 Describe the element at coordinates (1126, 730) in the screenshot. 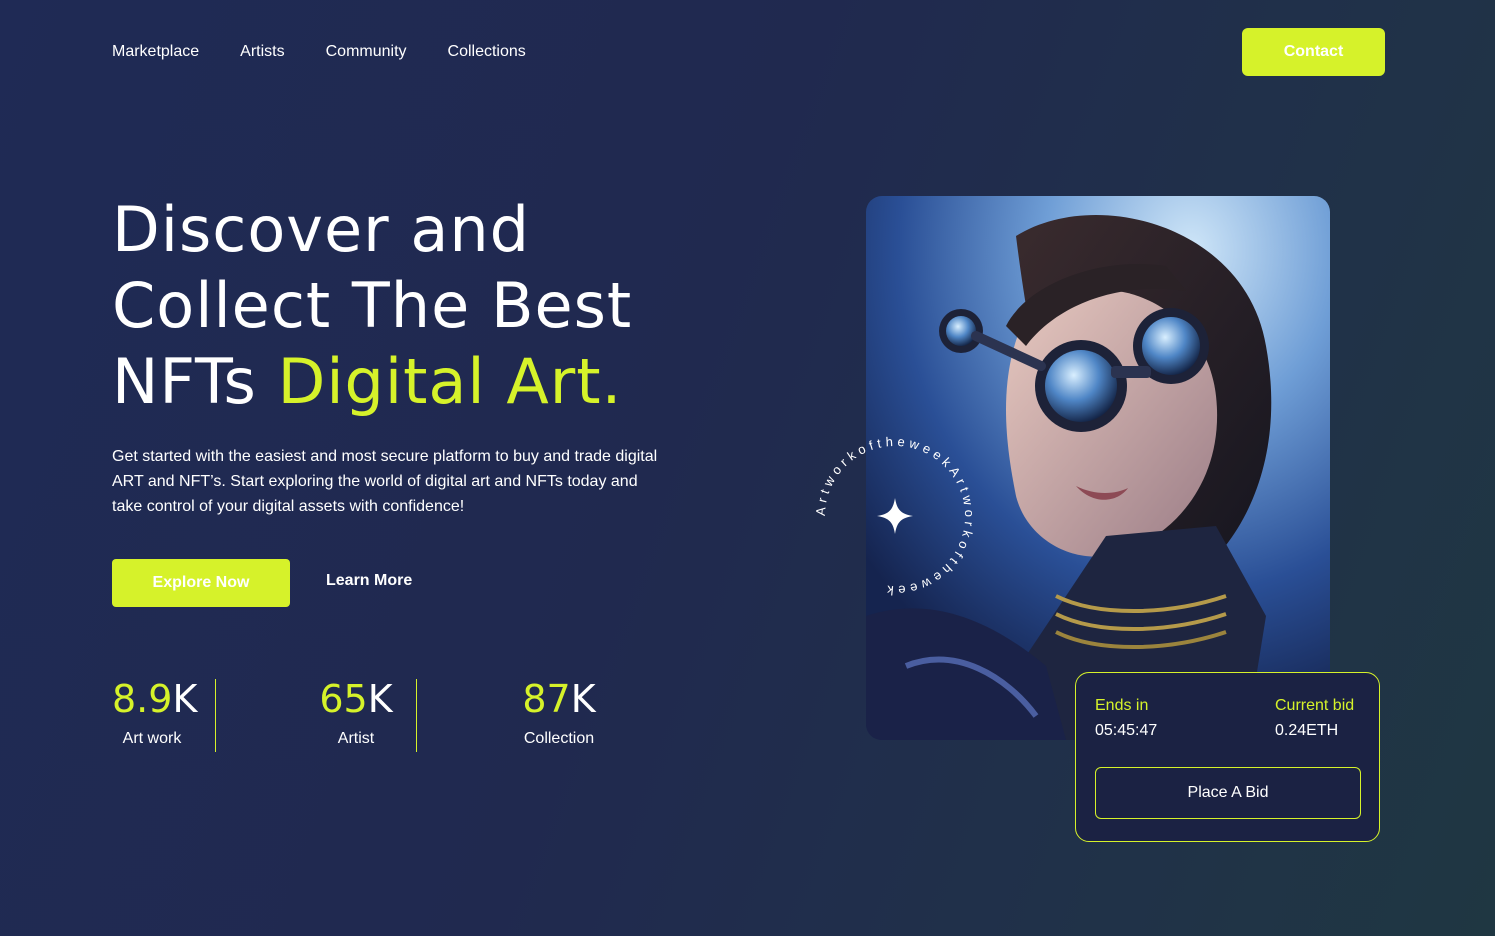

I see `countdown-timer: 05:45:47` at that location.